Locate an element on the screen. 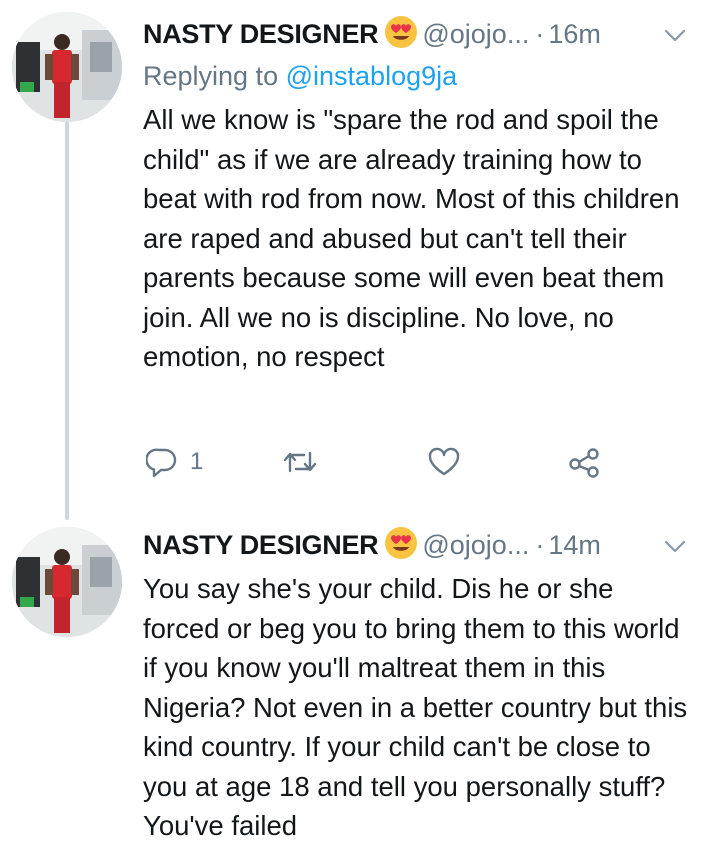 The width and height of the screenshot is (710, 851). retweet-icon is located at coordinates (300, 462).